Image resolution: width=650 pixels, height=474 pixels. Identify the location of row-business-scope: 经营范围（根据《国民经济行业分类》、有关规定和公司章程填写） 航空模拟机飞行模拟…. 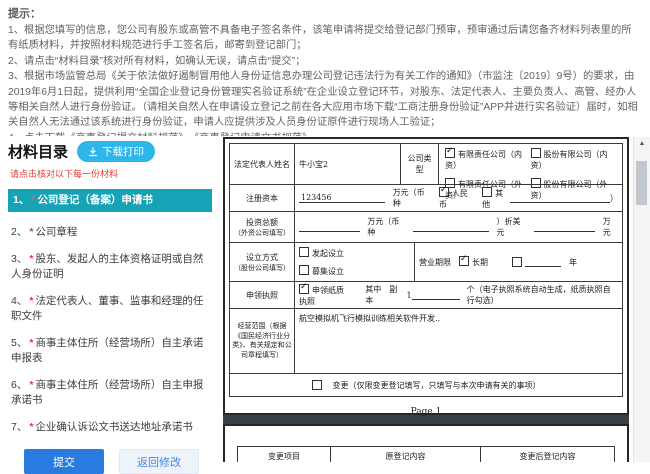
(426, 340).